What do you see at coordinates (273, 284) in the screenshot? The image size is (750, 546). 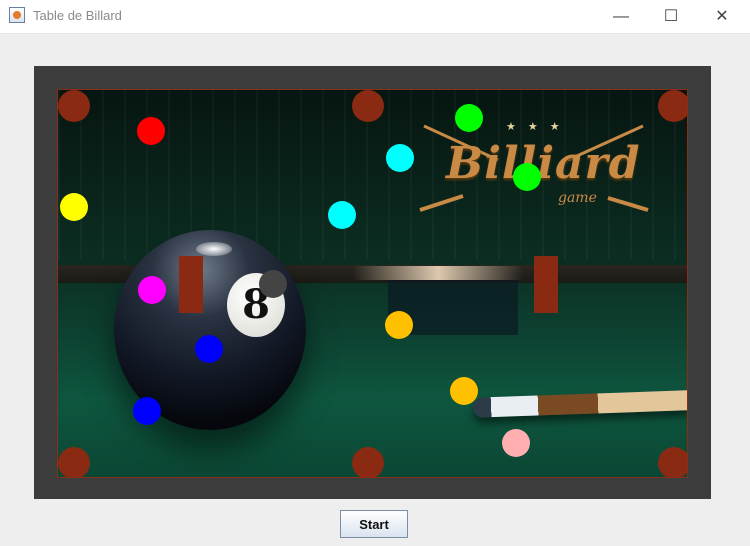 I see `ball-dark-gray` at bounding box center [273, 284].